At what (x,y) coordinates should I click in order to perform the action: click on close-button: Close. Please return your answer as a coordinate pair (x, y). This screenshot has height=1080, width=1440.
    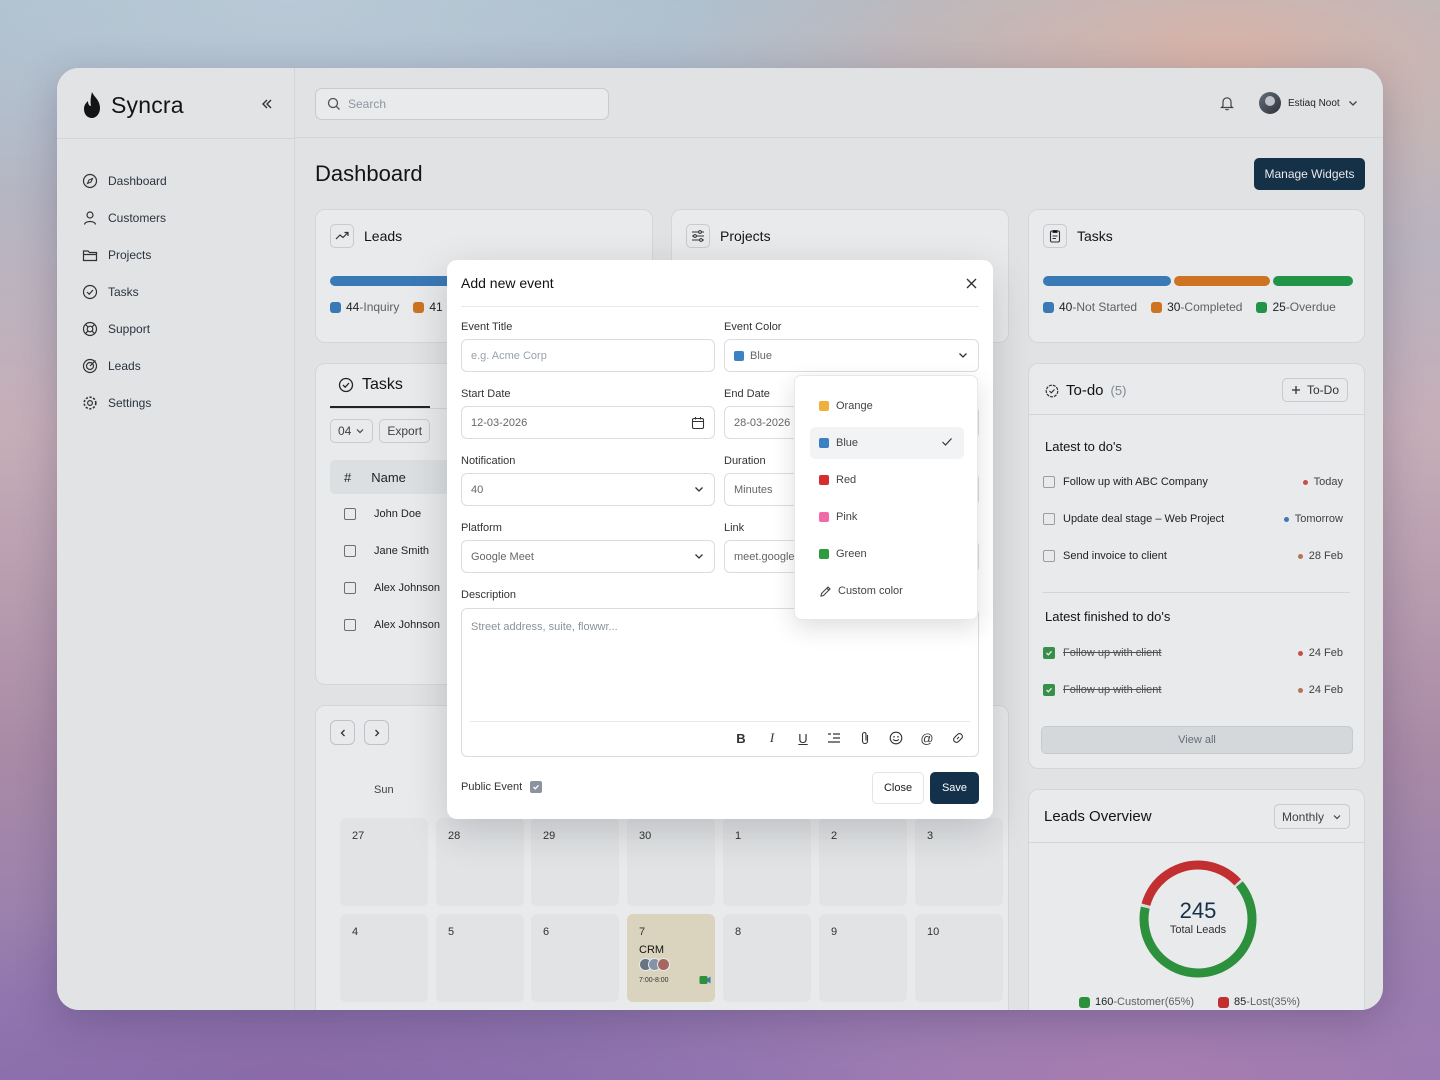
    Looking at the image, I should click on (898, 788).